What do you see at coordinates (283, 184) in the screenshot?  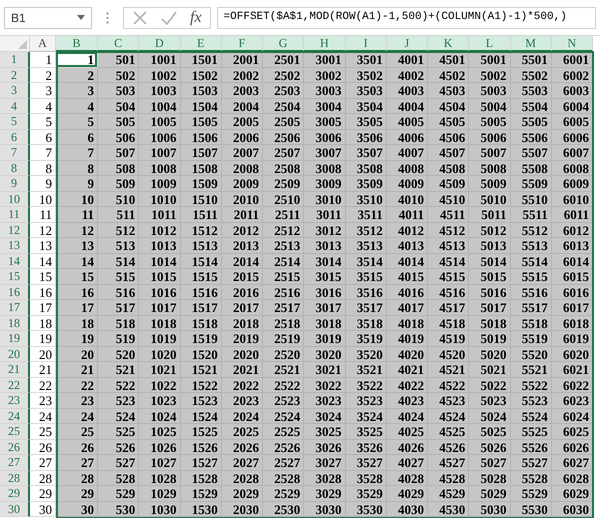 I see `table-cell: 2509` at bounding box center [283, 184].